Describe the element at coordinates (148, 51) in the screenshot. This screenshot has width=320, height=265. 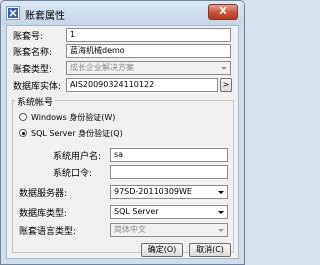
I see `account-name-field: 蓝海机械demo` at that location.